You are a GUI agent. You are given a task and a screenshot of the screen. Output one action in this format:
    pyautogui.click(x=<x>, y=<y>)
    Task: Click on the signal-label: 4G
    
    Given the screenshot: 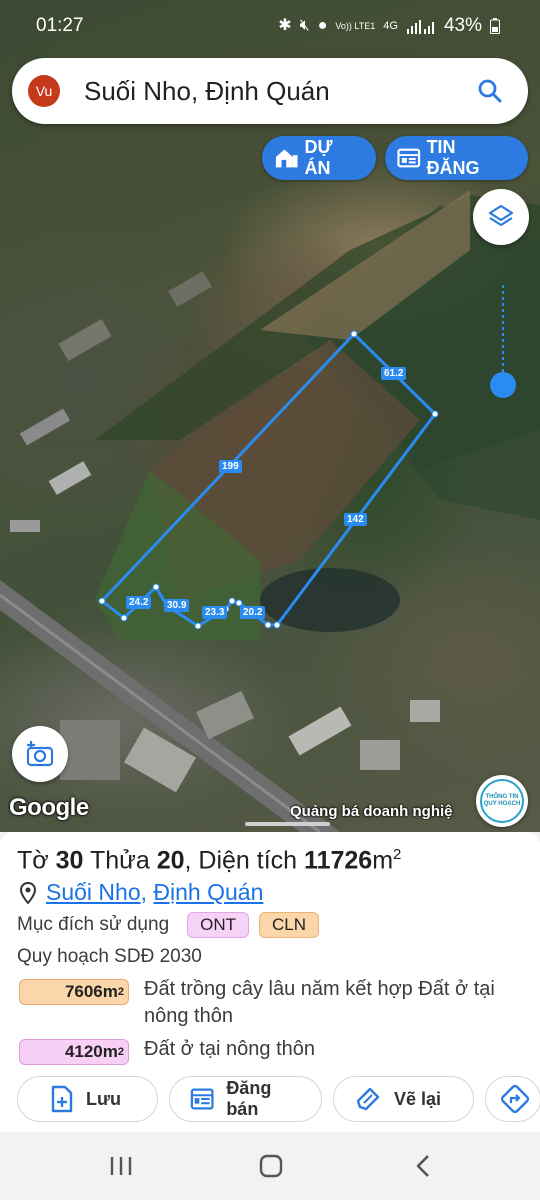 What is the action you would take?
    pyautogui.click(x=390, y=26)
    